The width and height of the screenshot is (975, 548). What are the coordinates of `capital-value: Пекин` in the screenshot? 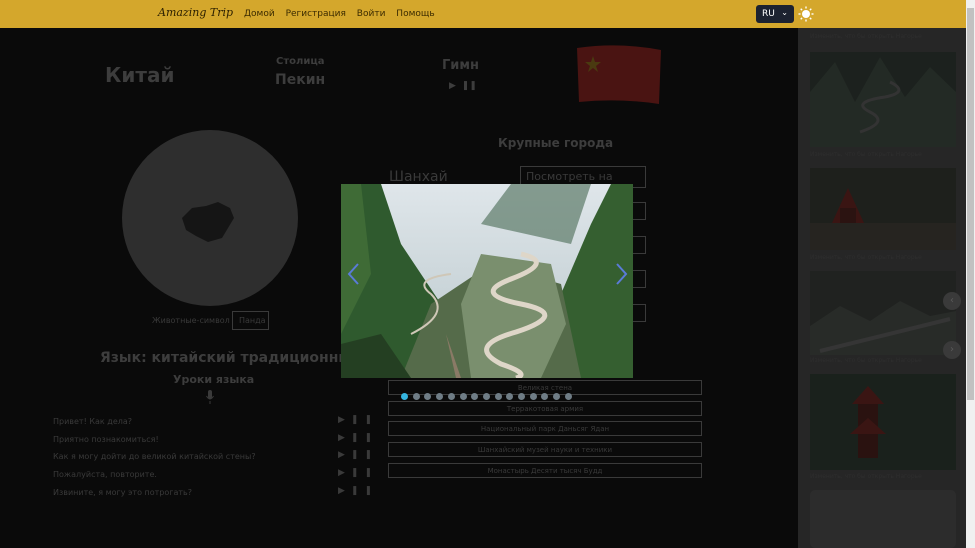 It's located at (300, 80).